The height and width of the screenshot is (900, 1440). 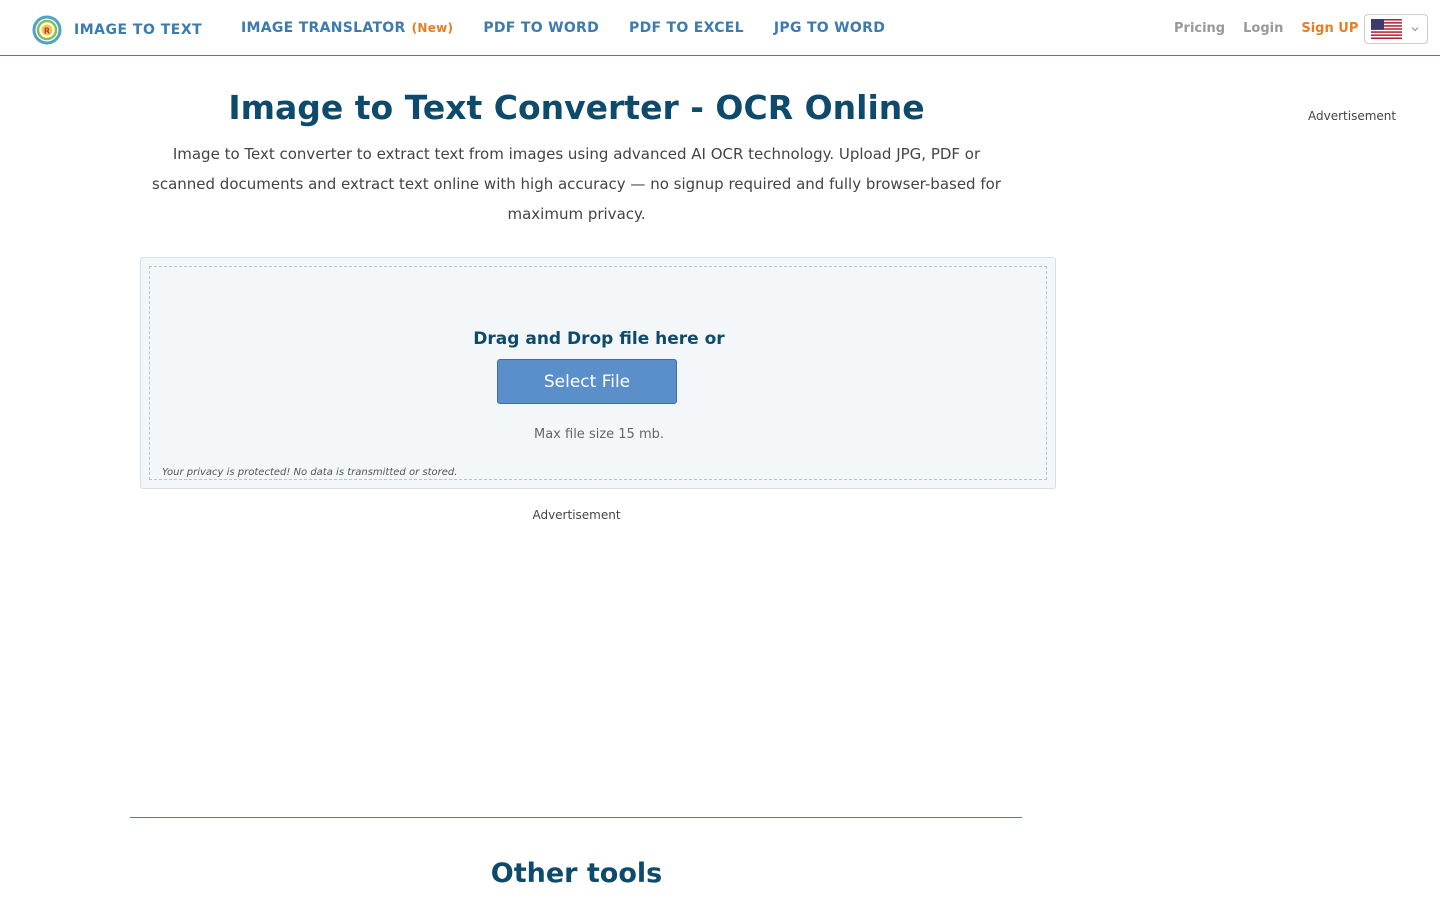 What do you see at coordinates (576, 515) in the screenshot?
I see `advertisement-label-center: Advertisement` at bounding box center [576, 515].